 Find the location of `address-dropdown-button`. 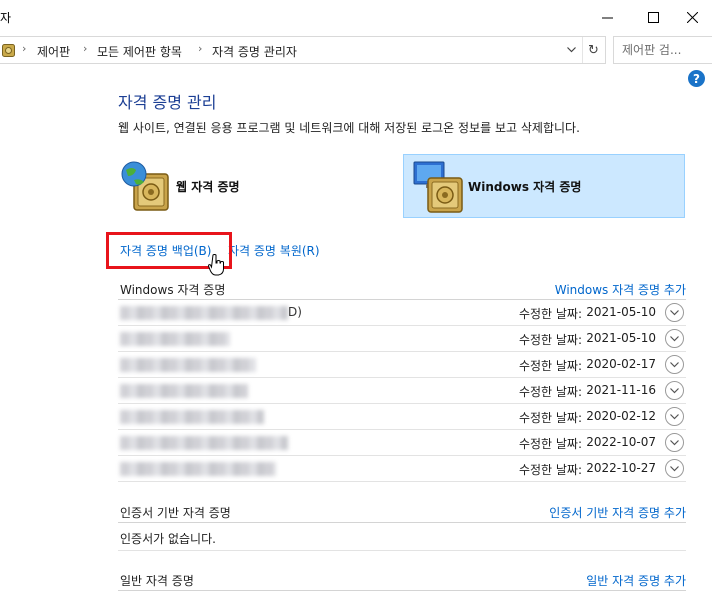

address-dropdown-button is located at coordinates (571, 50).